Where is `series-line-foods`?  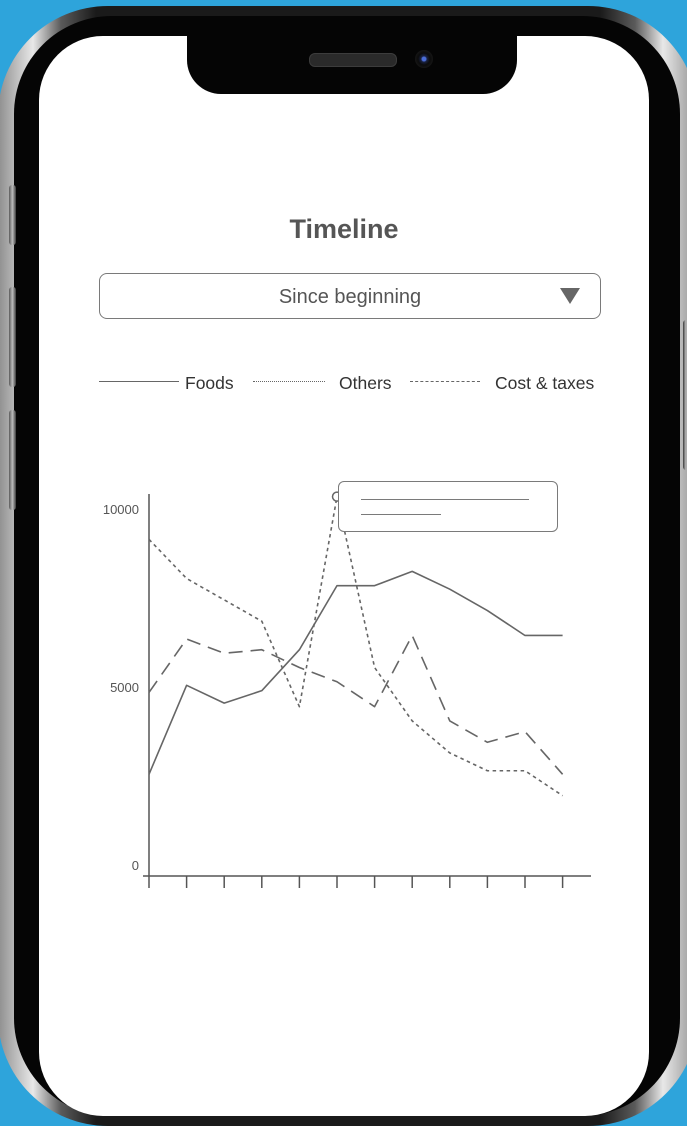 series-line-foods is located at coordinates (355, 672).